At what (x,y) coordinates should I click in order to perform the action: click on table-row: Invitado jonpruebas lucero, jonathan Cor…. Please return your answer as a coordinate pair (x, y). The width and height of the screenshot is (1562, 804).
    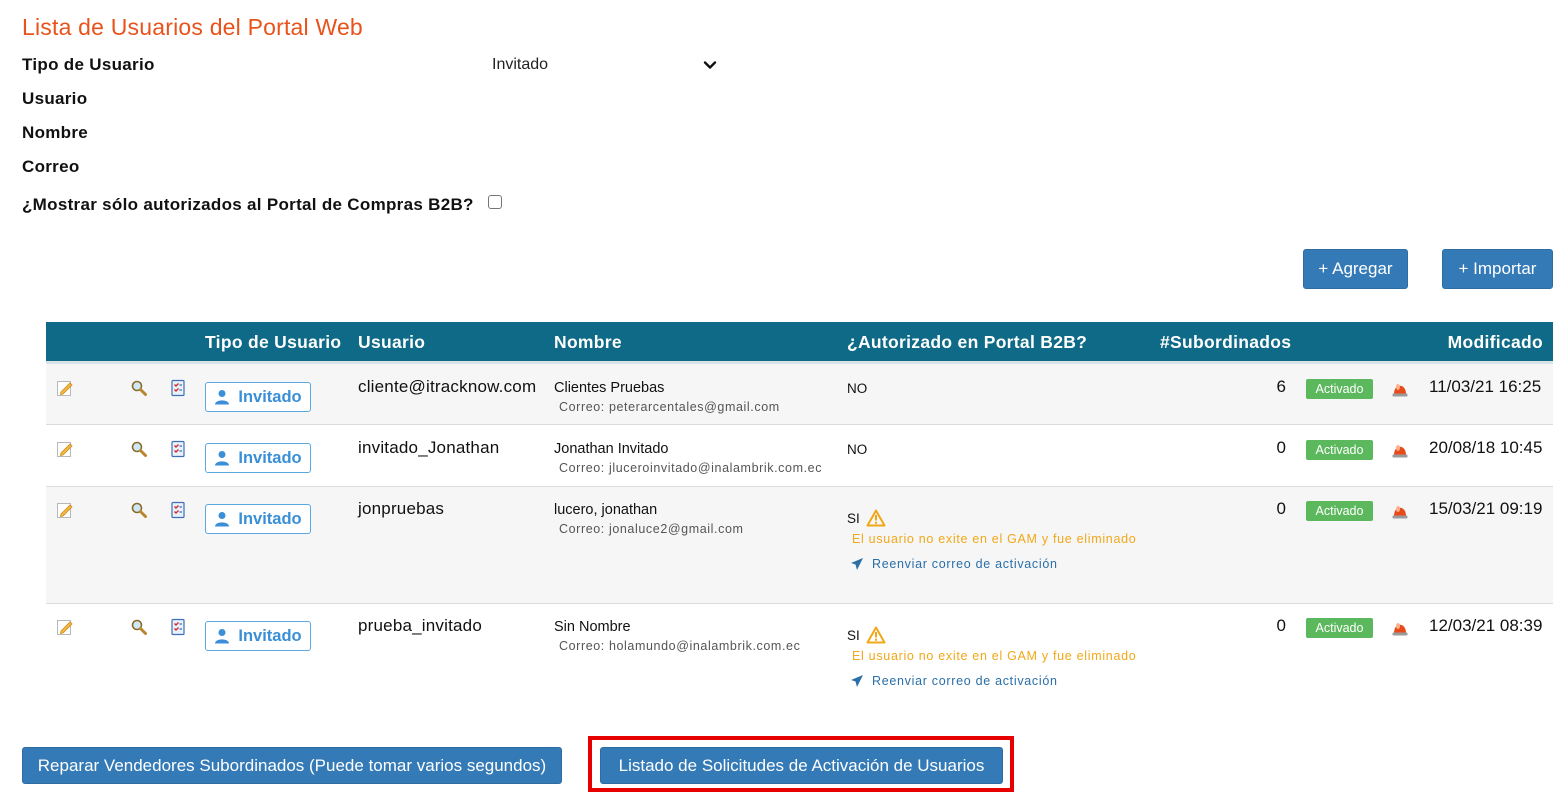
    Looking at the image, I should click on (799, 545).